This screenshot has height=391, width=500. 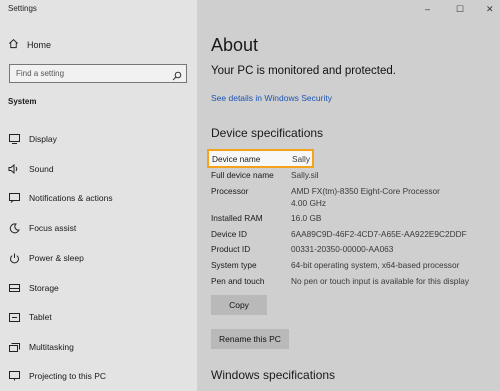 I want to click on device-name-label: Device name, so click(x=236, y=159).